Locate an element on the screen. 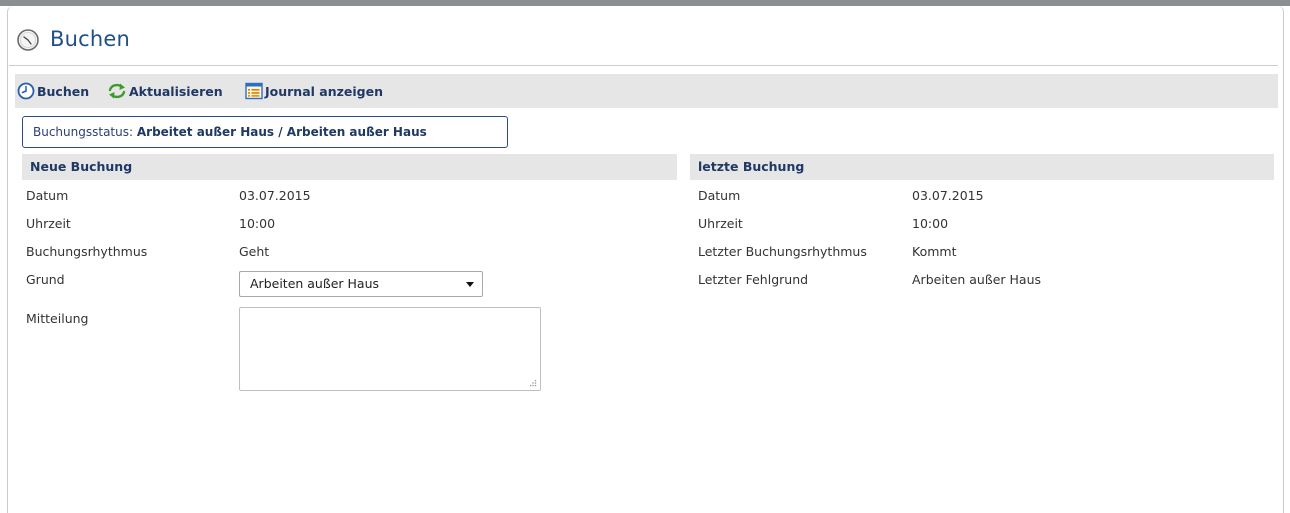 This screenshot has width=1290, height=513. buchungsrhythmus-label: Buchungsrhythmus is located at coordinates (87, 251).